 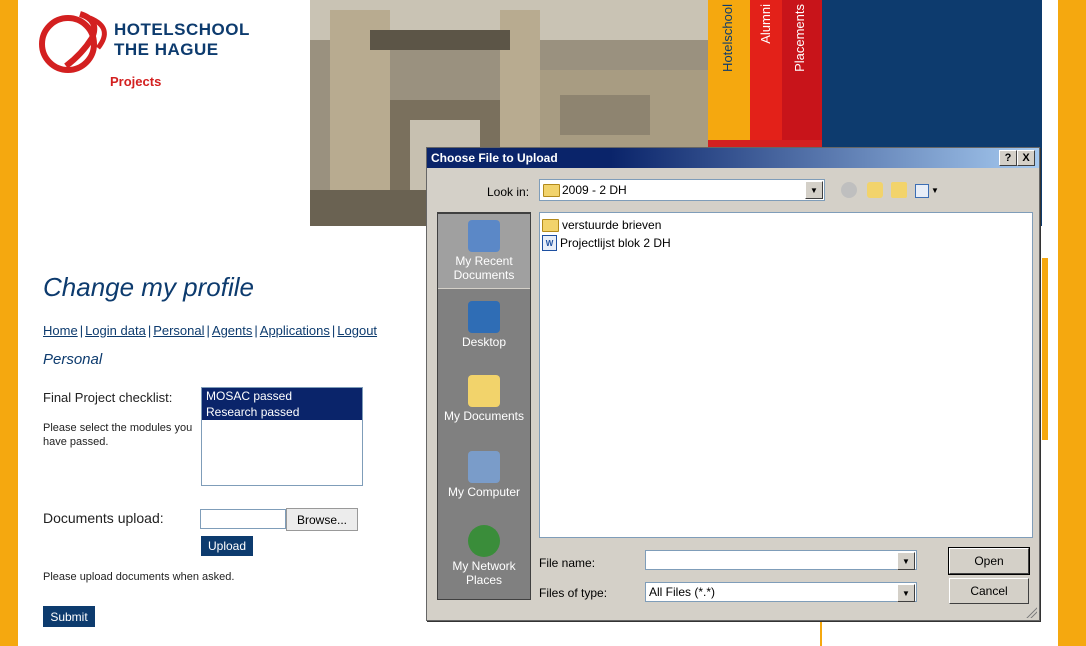 I want to click on checklist-item-mosac: MOSAC passed, so click(x=282, y=396).